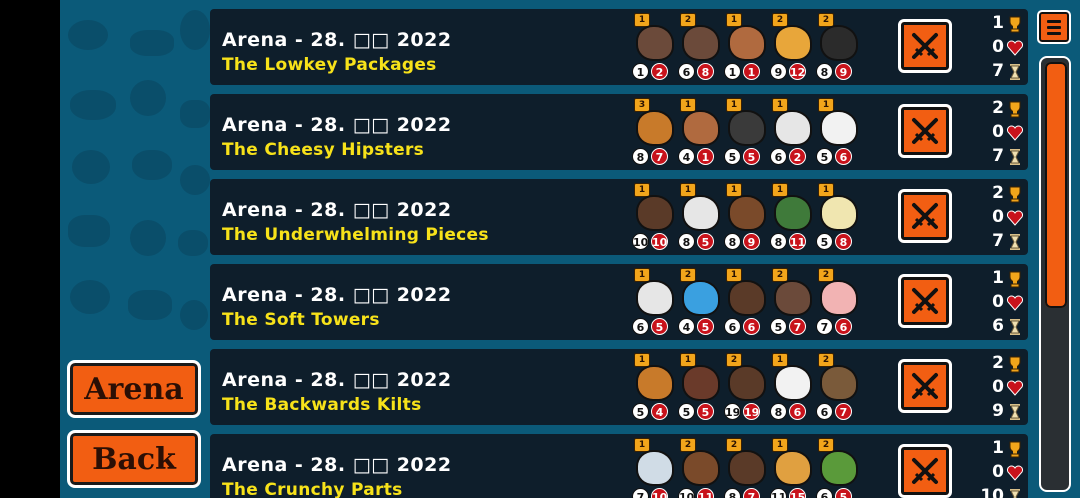  Describe the element at coordinates (998, 411) in the screenshot. I see `result-turns-value: 9` at that location.